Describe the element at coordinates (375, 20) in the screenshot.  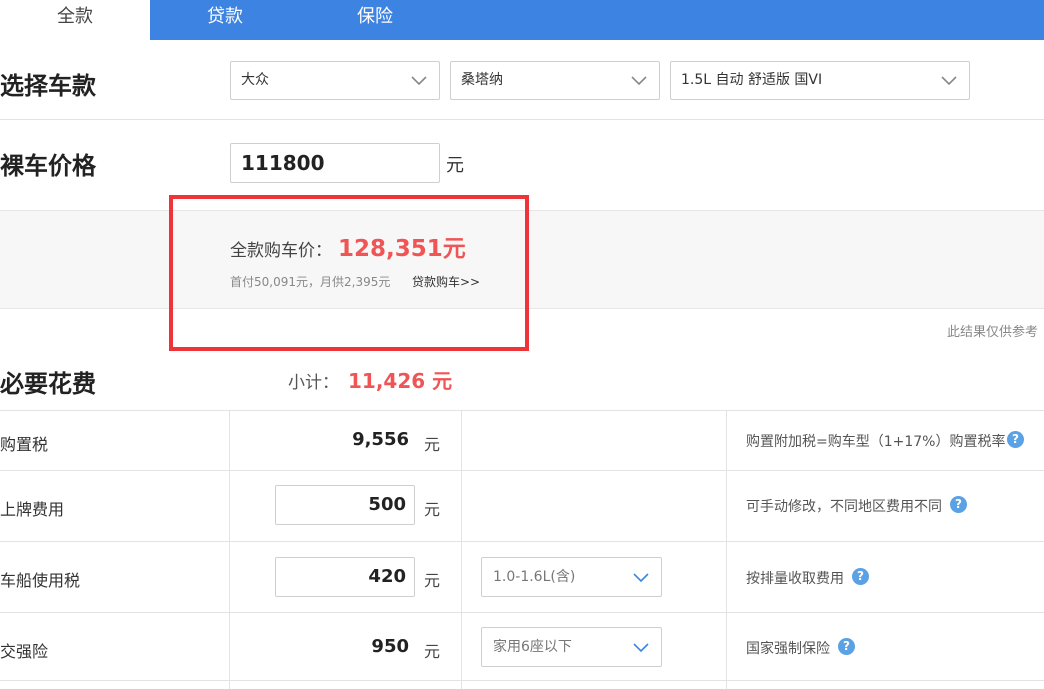
I see `tab-insurance: 保险` at that location.